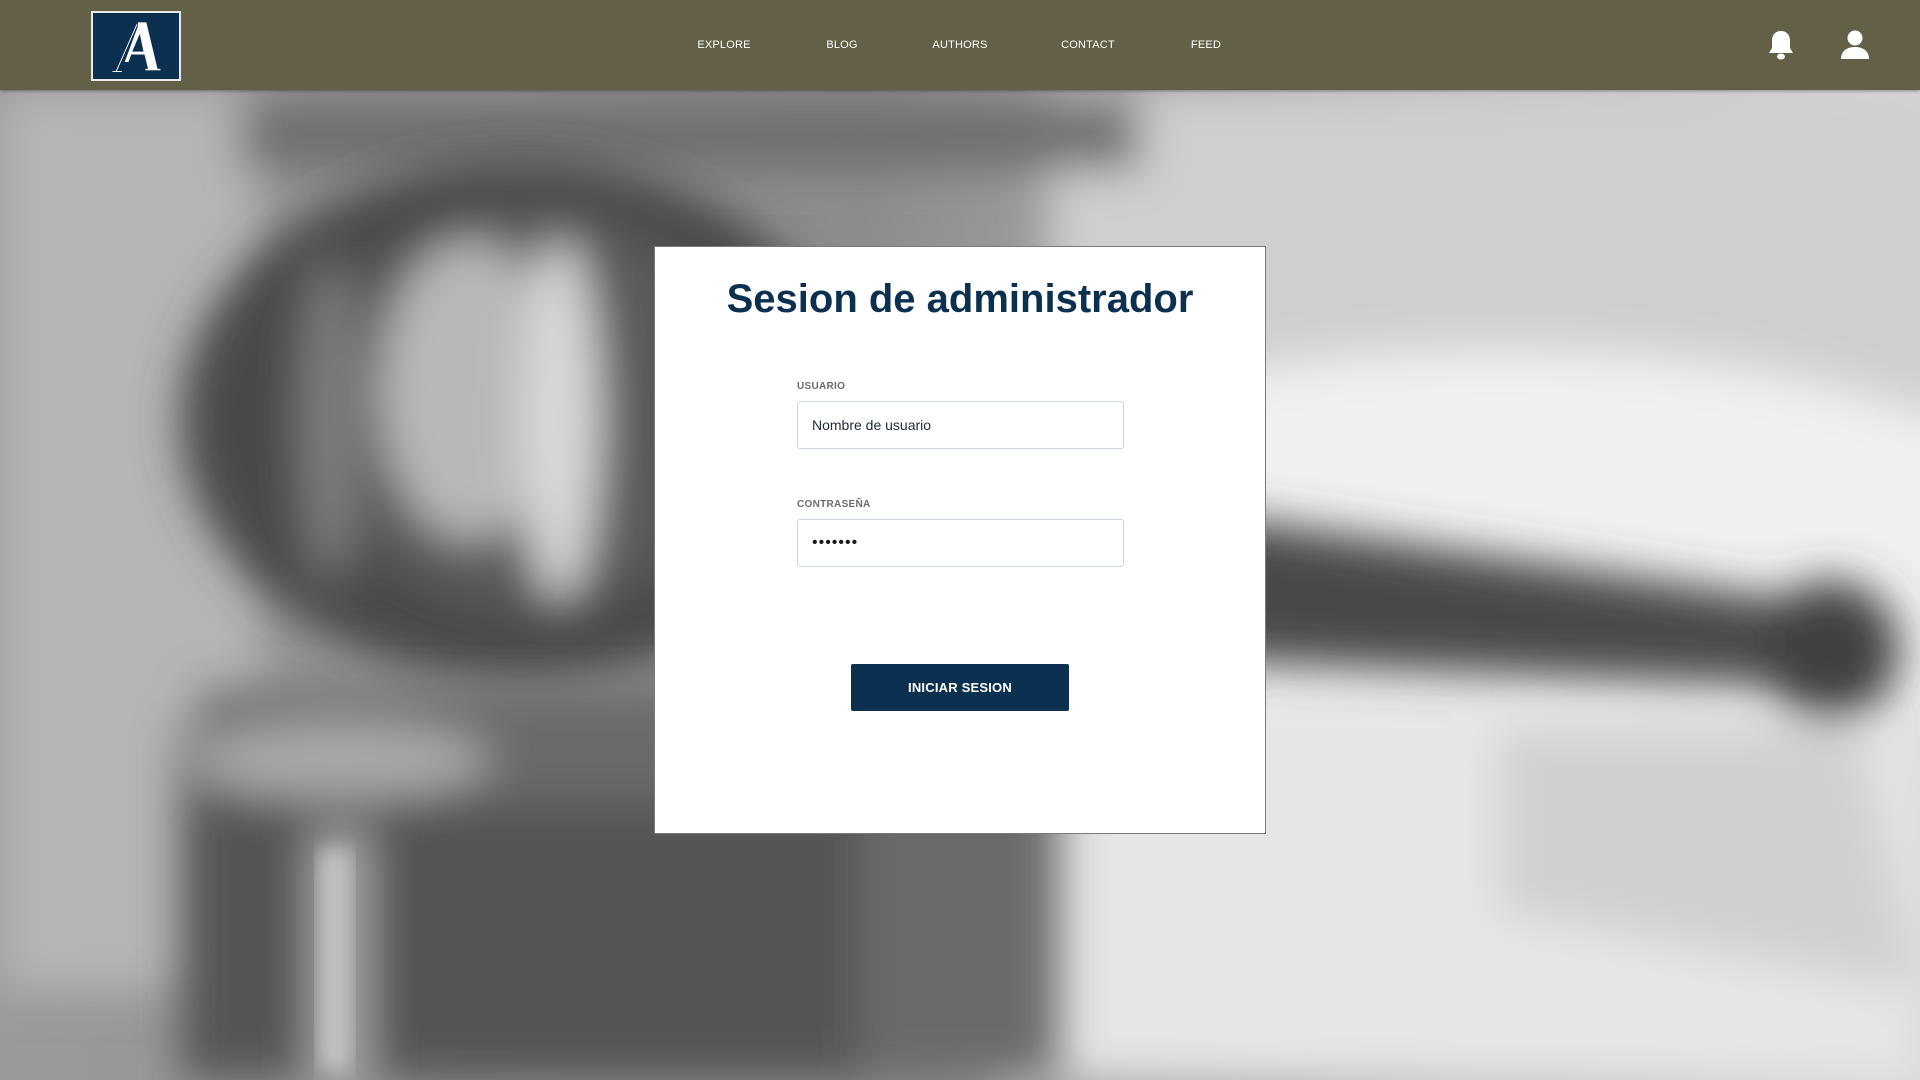 The width and height of the screenshot is (1920, 1080). Describe the element at coordinates (960, 687) in the screenshot. I see `login-submit-button: INICIAR SESION` at that location.